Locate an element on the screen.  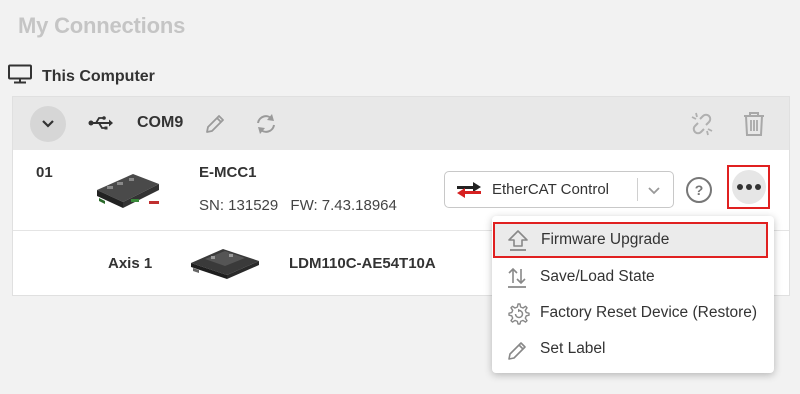
ethercat-icon is located at coordinates (469, 192).